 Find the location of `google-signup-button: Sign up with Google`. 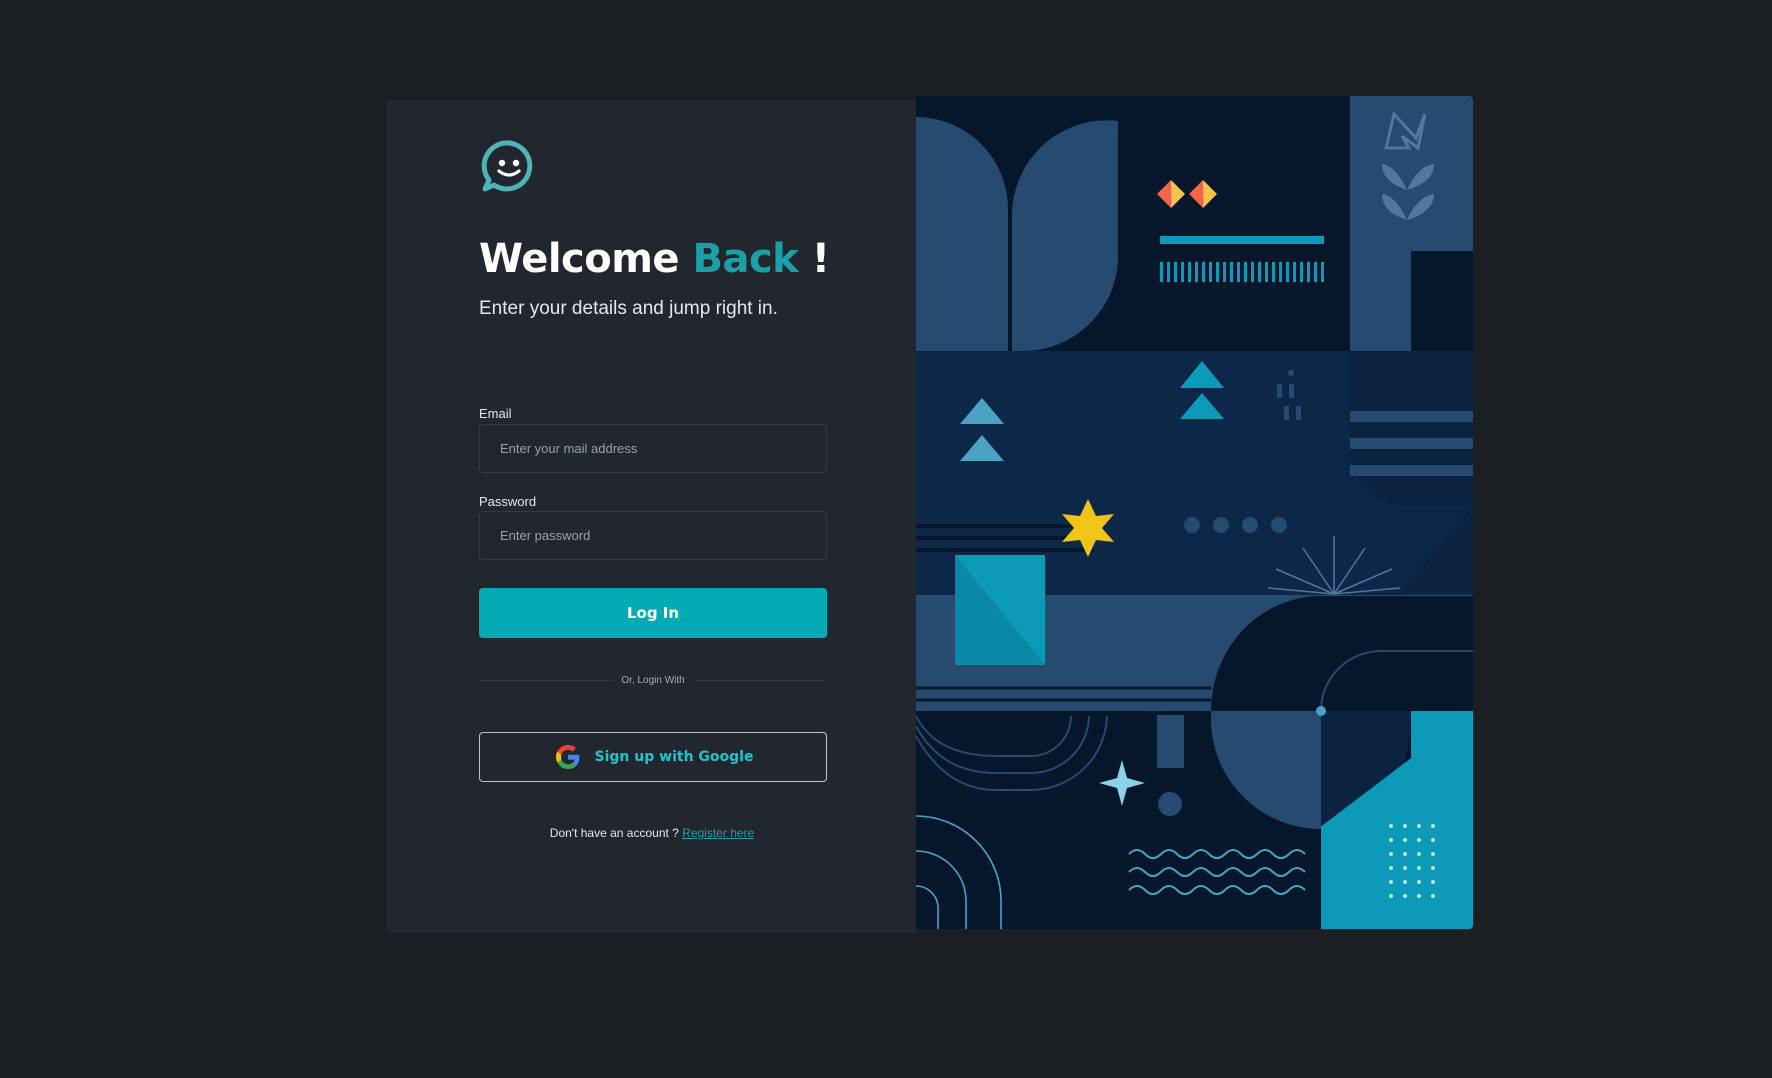

google-signup-button: Sign up with Google is located at coordinates (653, 757).